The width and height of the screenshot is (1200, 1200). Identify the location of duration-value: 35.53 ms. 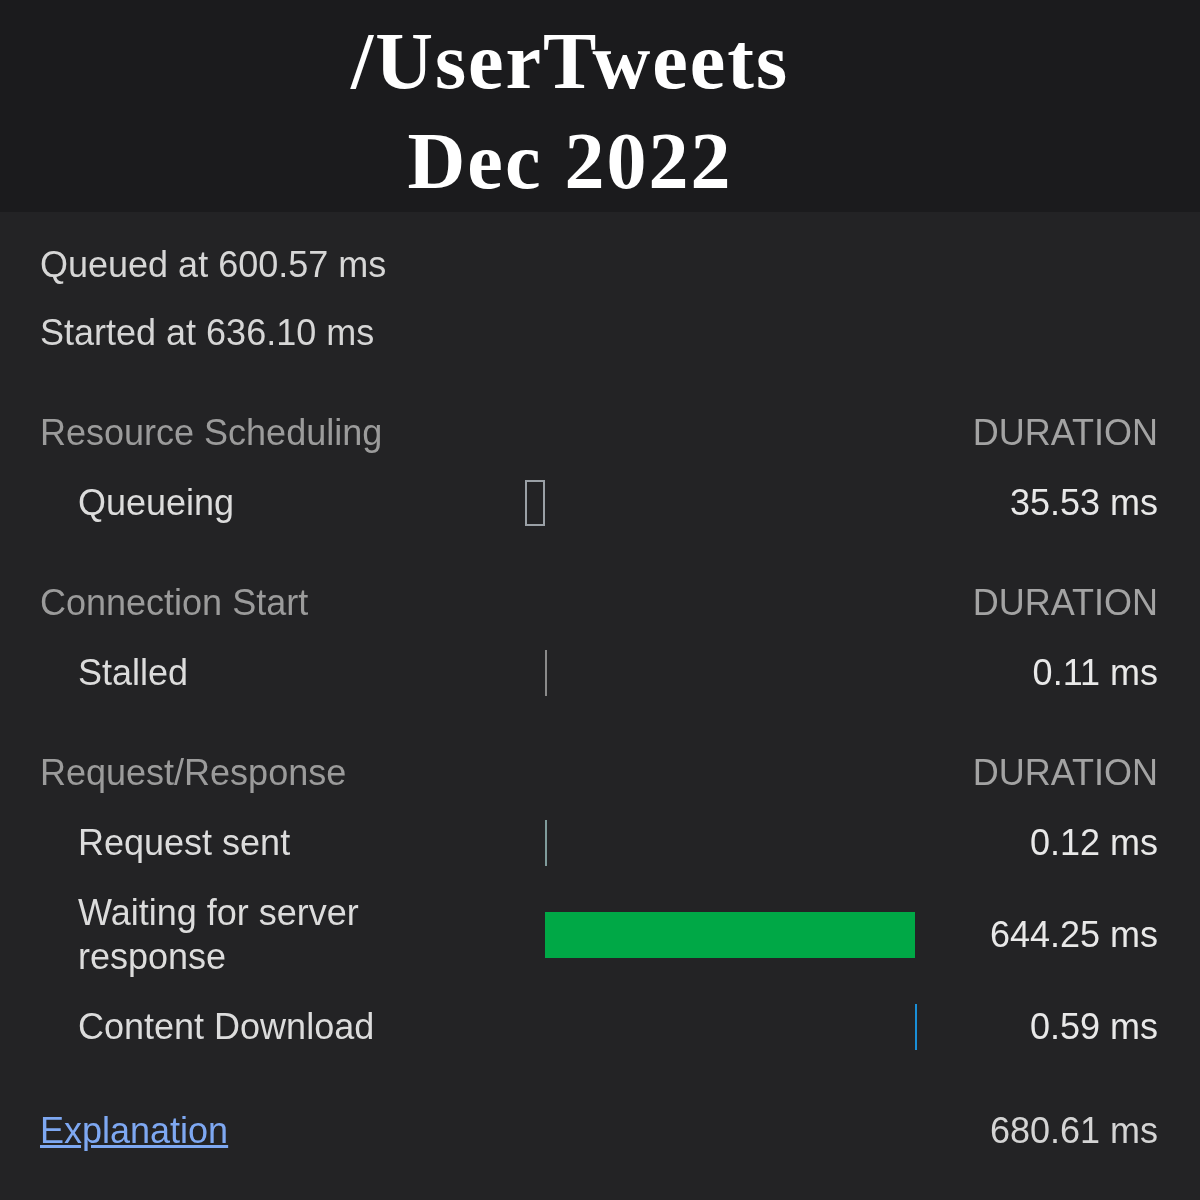
(1083, 503).